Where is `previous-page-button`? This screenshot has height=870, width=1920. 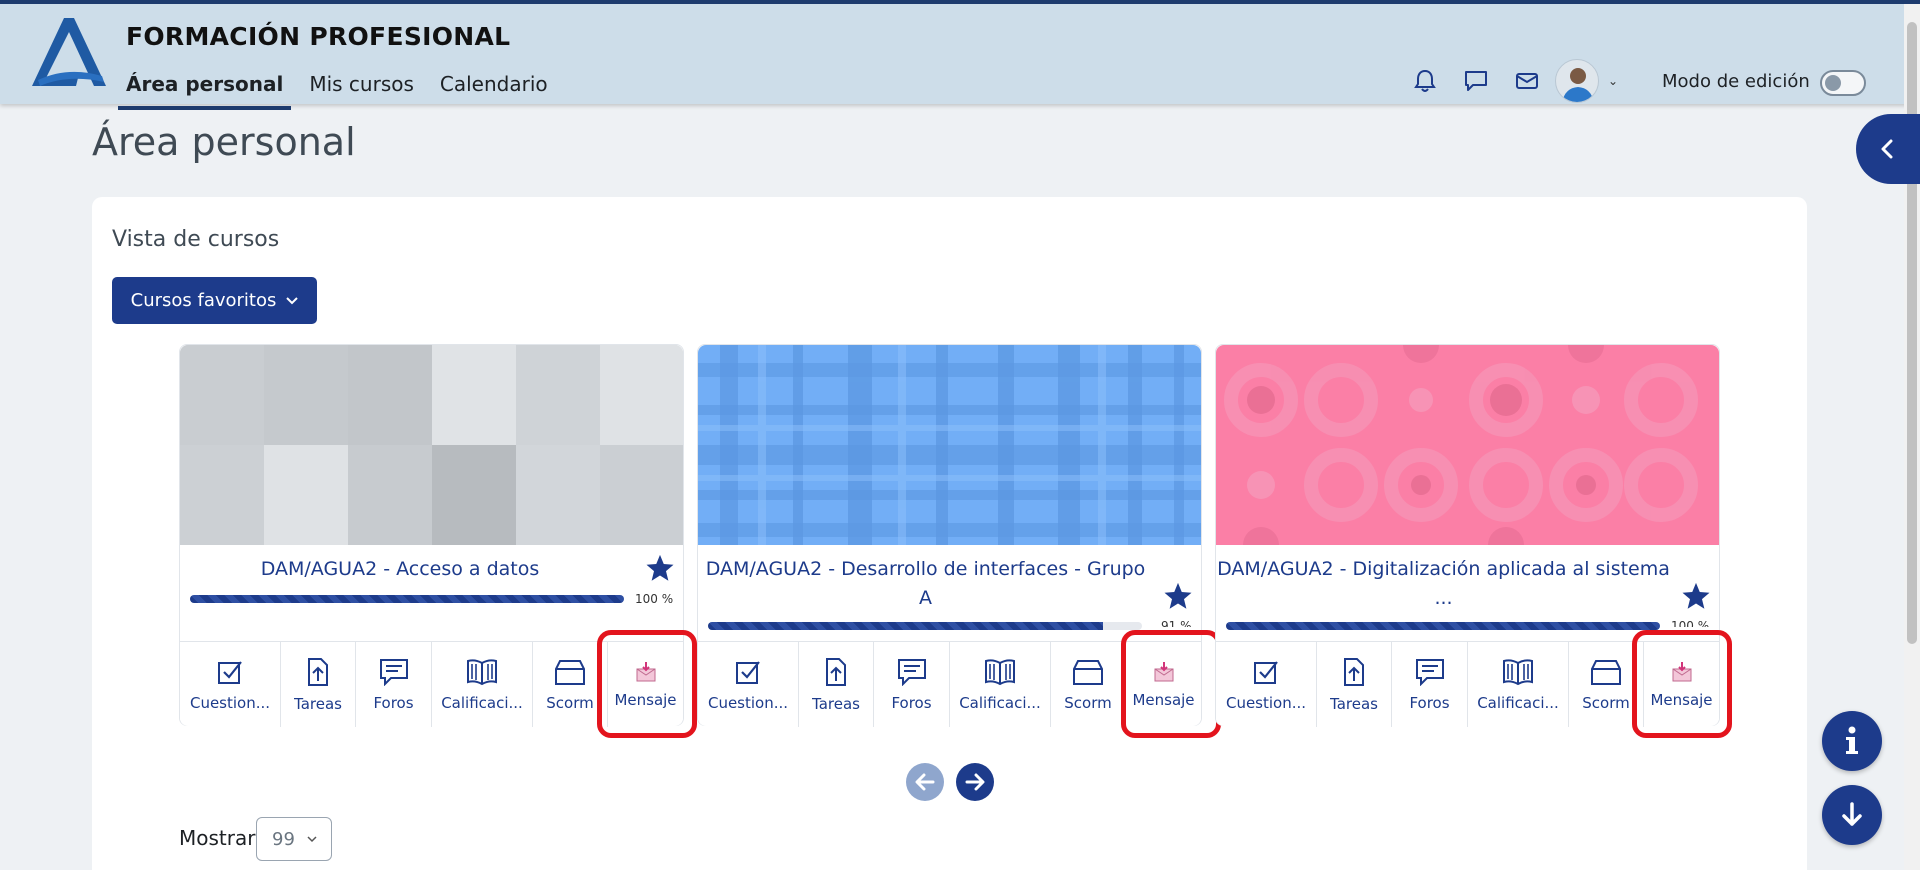
previous-page-button is located at coordinates (925, 782).